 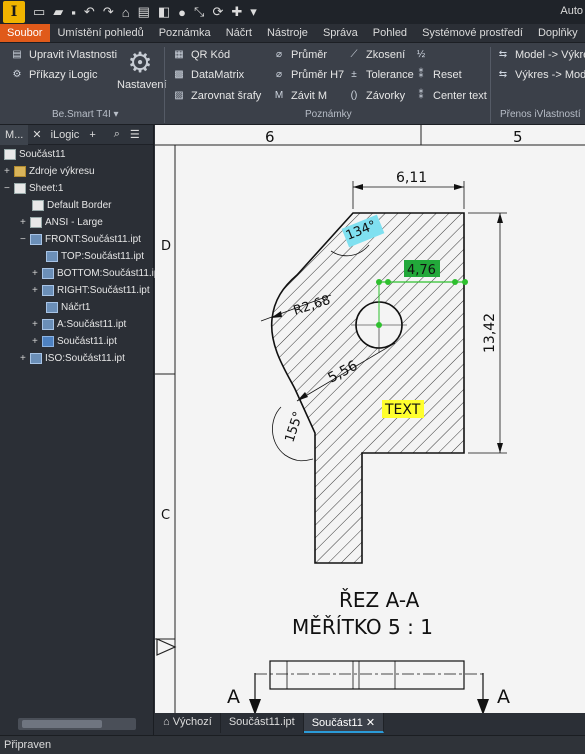 I want to click on section-label-a-right: A, so click(x=503, y=697).